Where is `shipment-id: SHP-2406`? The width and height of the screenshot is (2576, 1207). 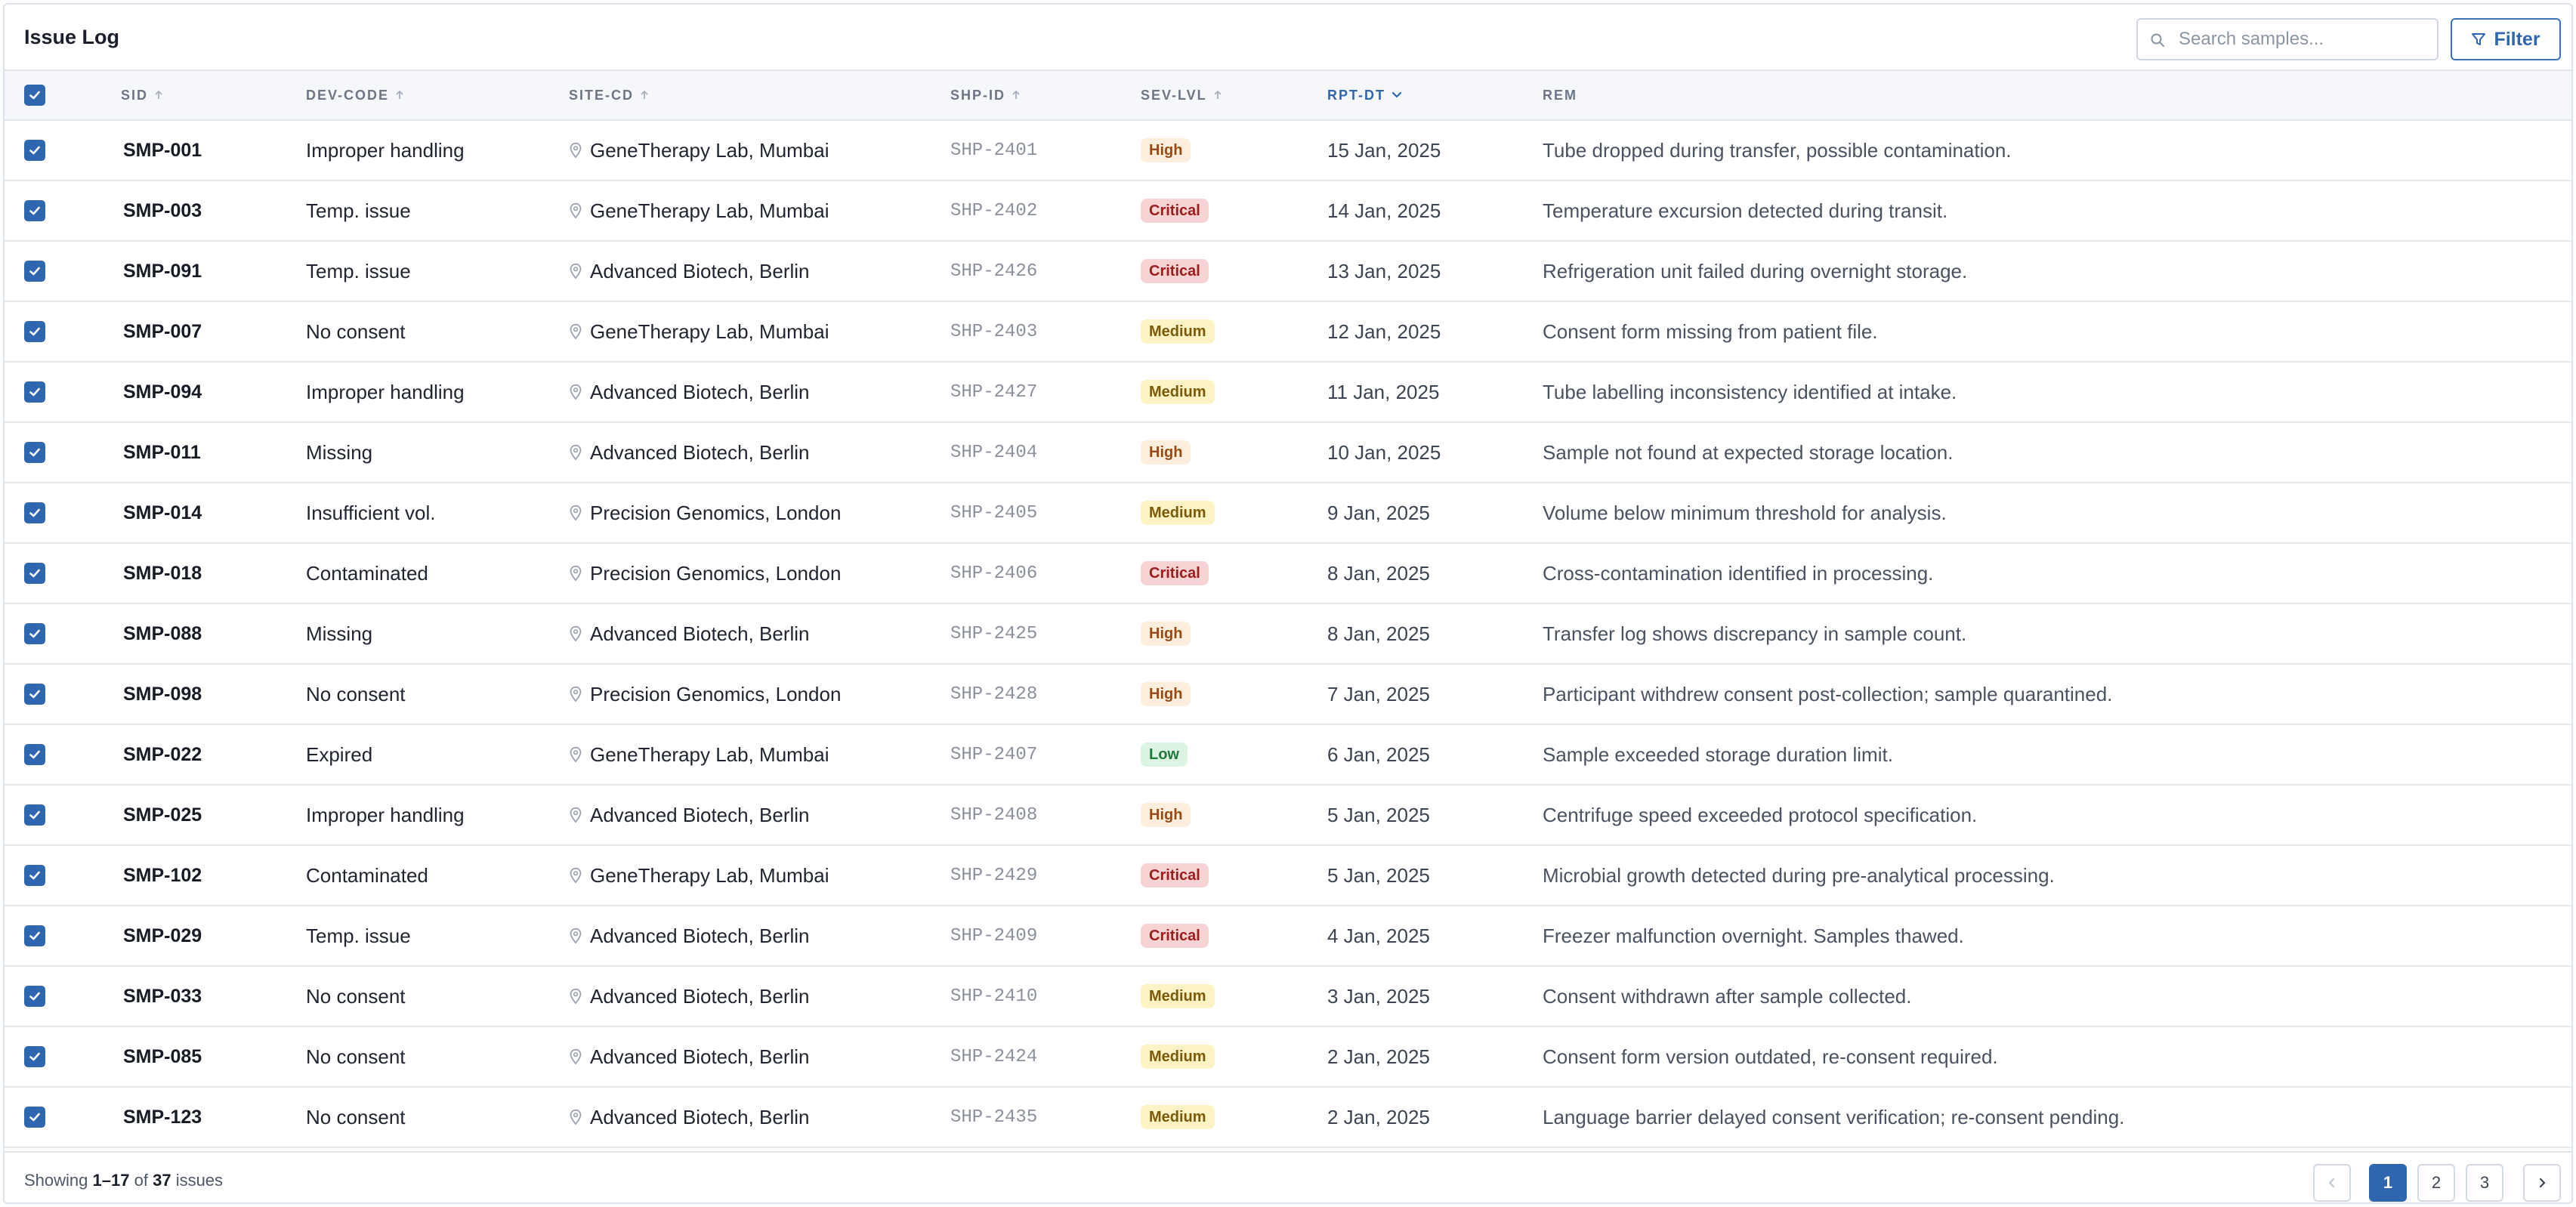 shipment-id: SHP-2406 is located at coordinates (994, 573).